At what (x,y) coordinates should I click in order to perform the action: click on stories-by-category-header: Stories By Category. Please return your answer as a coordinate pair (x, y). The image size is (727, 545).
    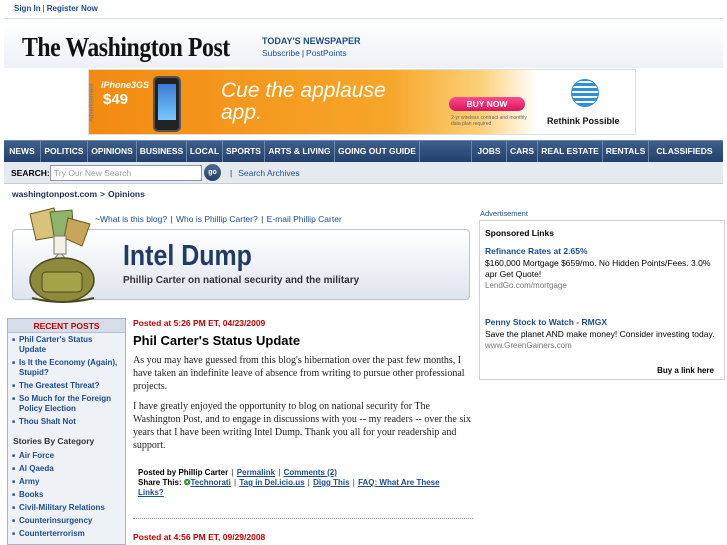
    Looking at the image, I should click on (54, 441).